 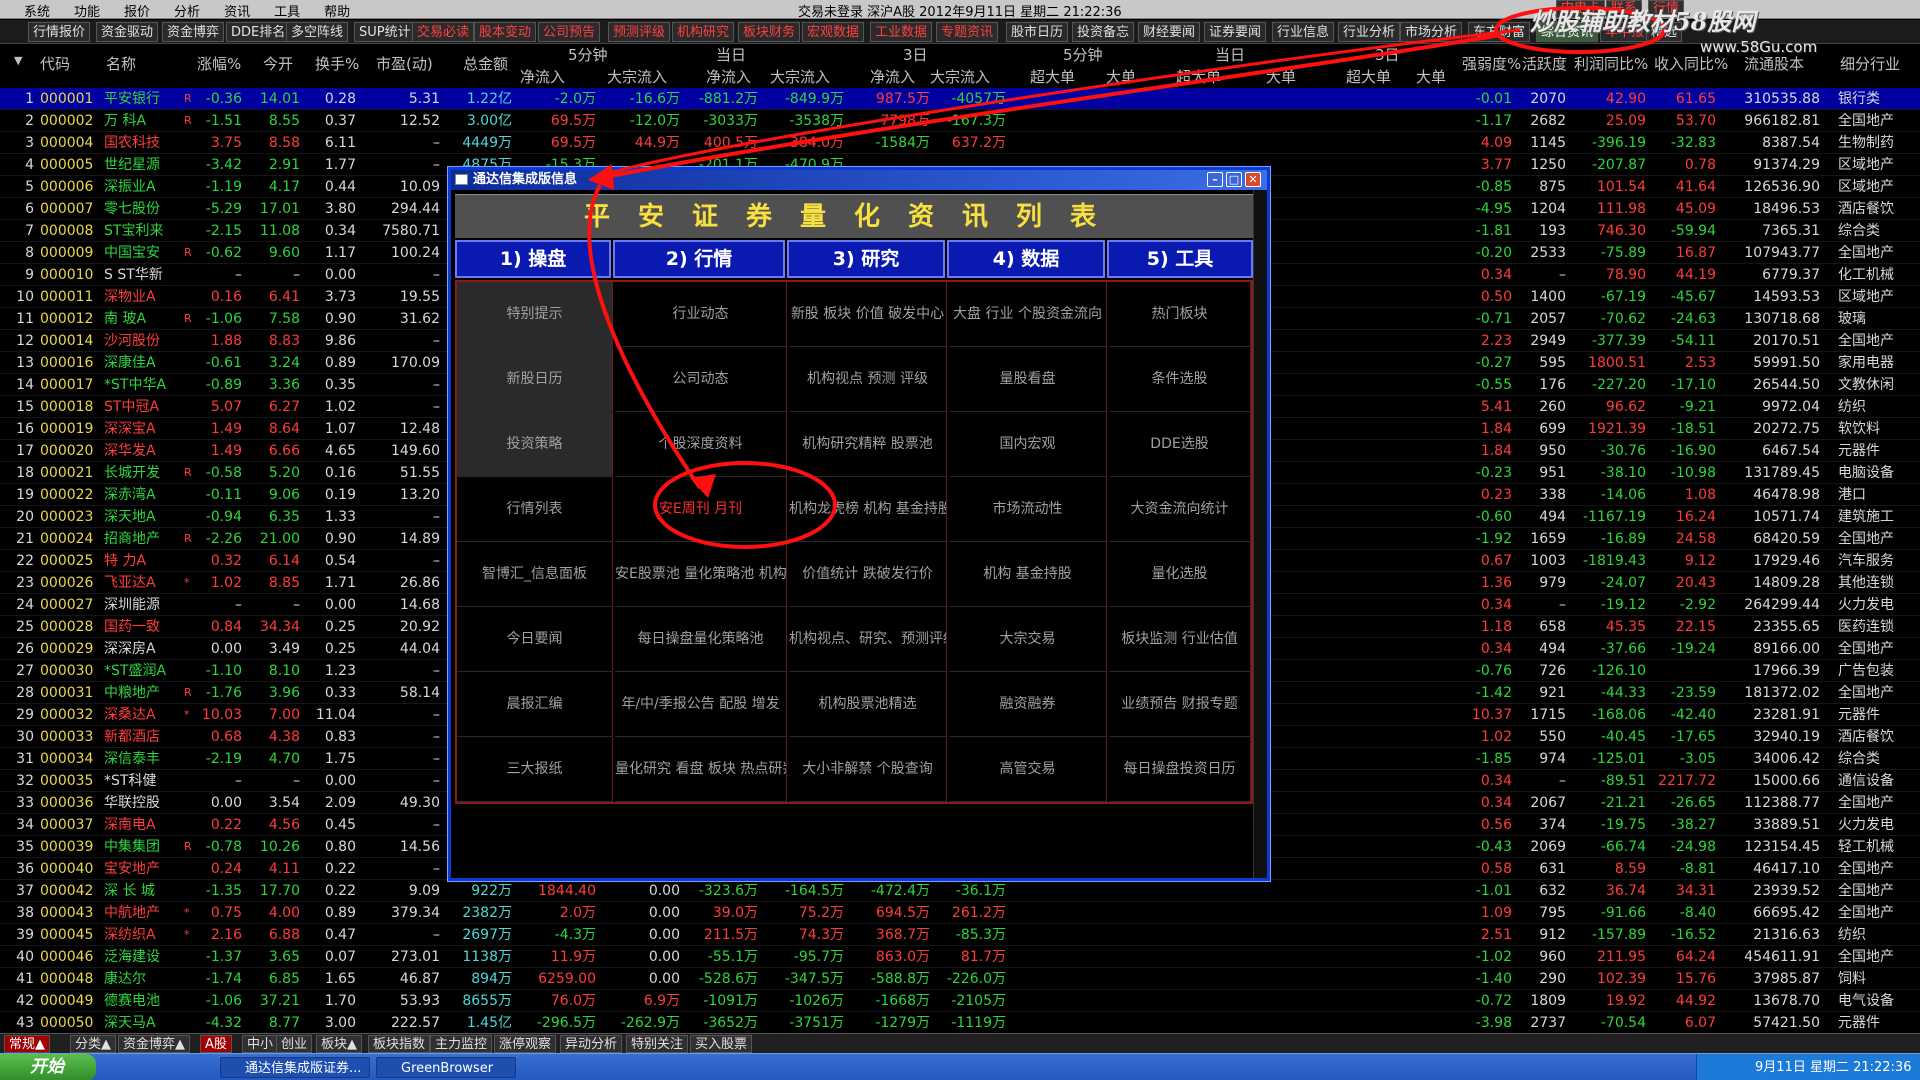 I want to click on tab-11: 机构研究, so click(x=703, y=32).